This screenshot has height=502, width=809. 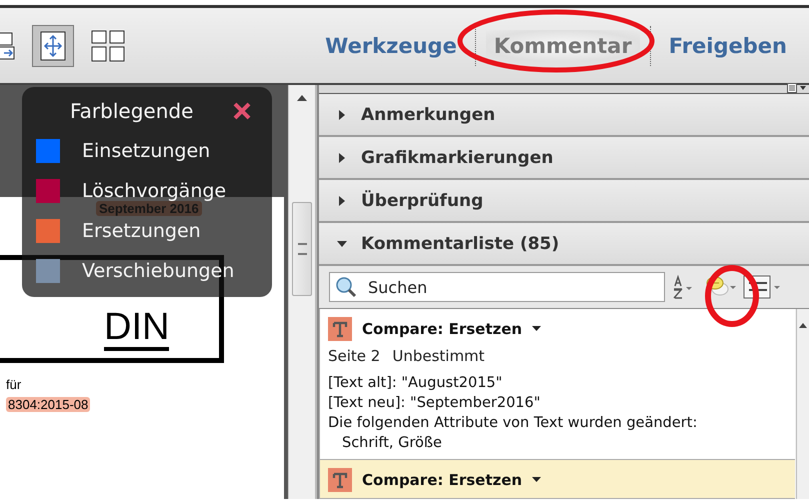 What do you see at coordinates (563, 46) in the screenshot?
I see `toolbar-tab: Kommentar` at bounding box center [563, 46].